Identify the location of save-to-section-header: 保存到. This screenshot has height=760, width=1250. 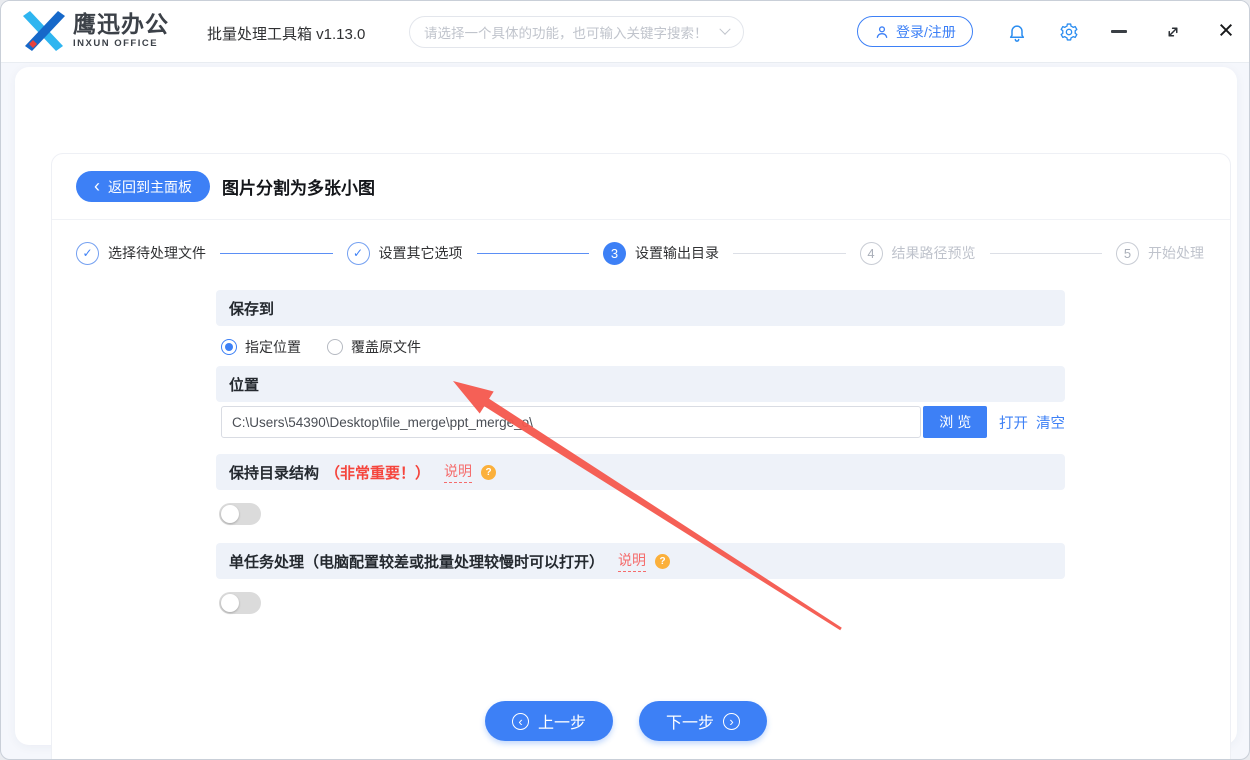
(640, 308).